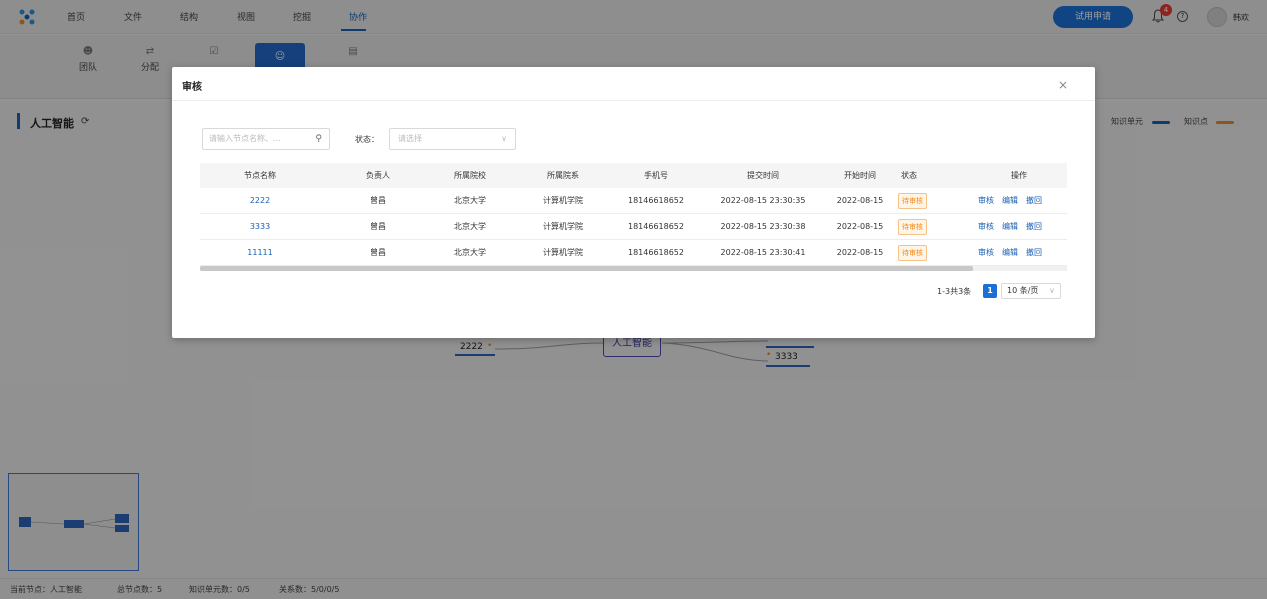 This screenshot has height=599, width=1267. What do you see at coordinates (470, 175) in the screenshot?
I see `col-school: 所属院校` at bounding box center [470, 175].